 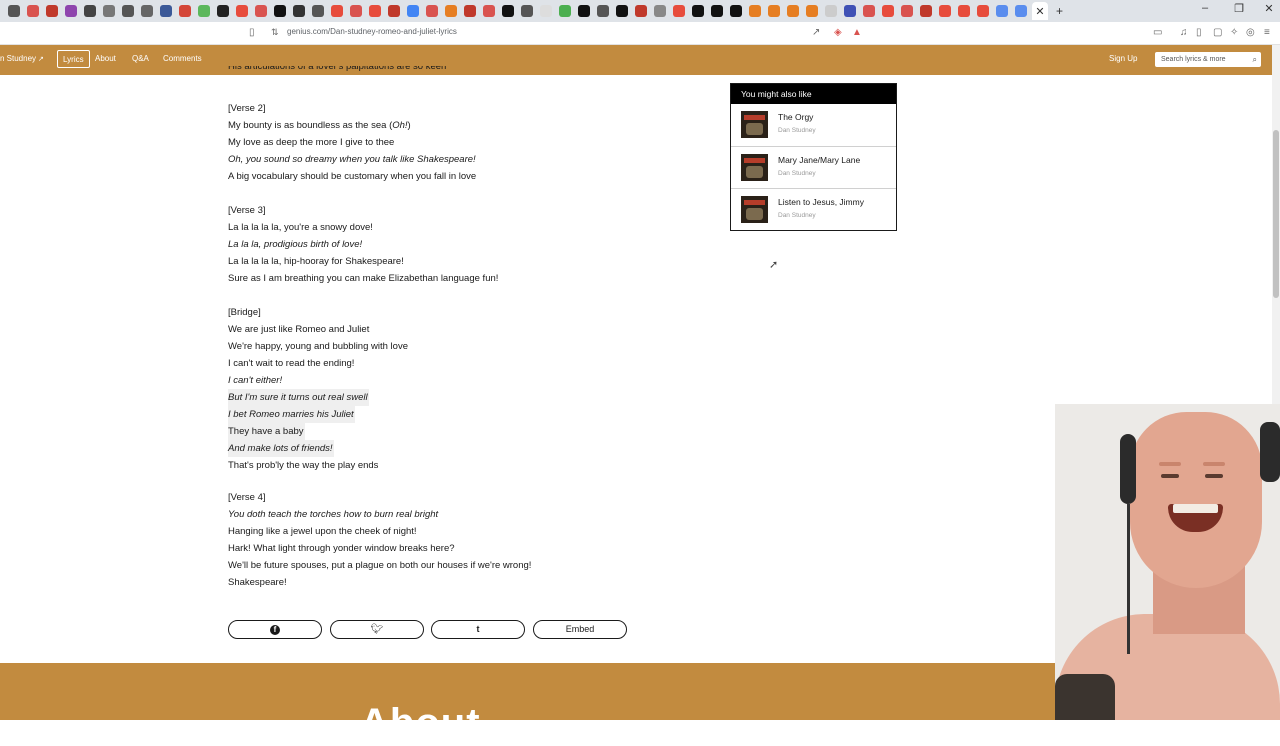 What do you see at coordinates (1157, 32) in the screenshot?
I see `reader-icon: ▭` at bounding box center [1157, 32].